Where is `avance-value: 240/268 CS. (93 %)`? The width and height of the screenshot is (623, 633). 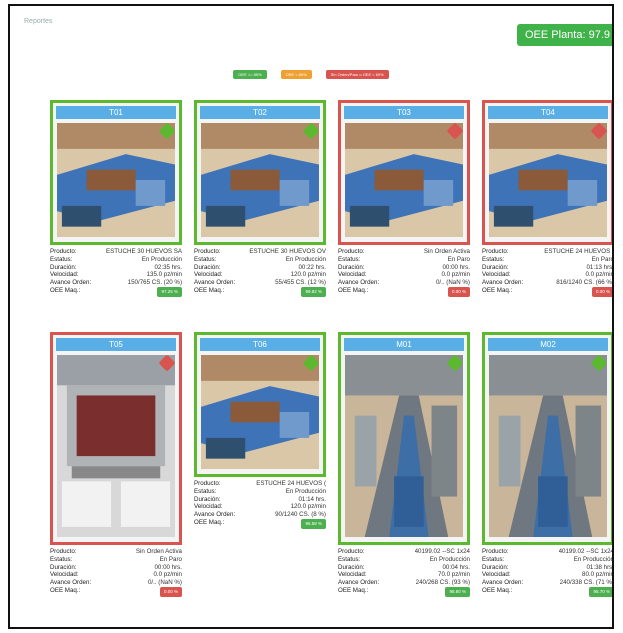 avance-value: 240/268 CS. (93 %) is located at coordinates (442, 583).